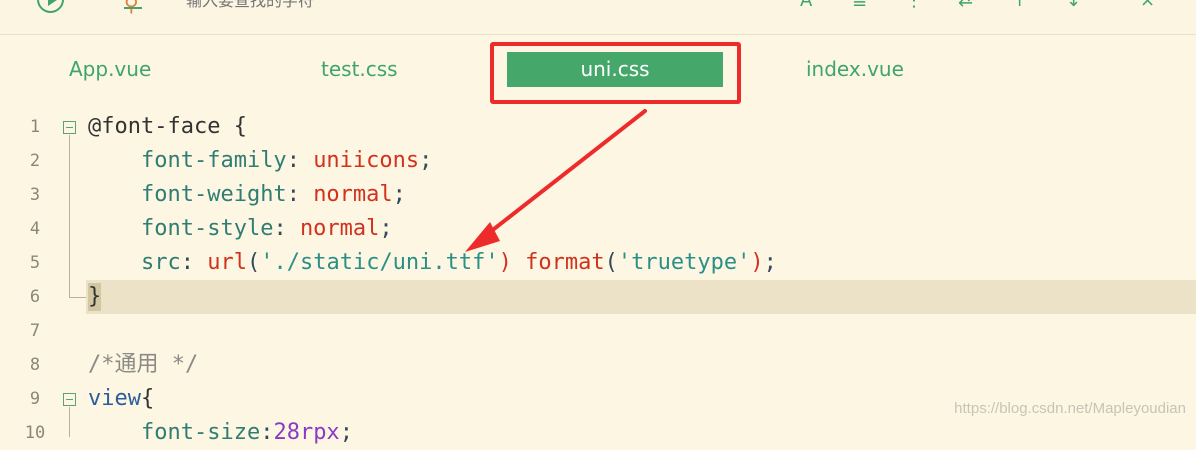  Describe the element at coordinates (77, 297) in the screenshot. I see `fold-guide-end` at that location.